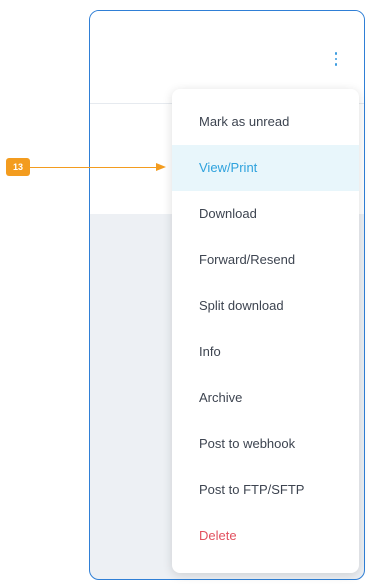  I want to click on menu-item-mark-as-unread: Mark as unread, so click(265, 122).